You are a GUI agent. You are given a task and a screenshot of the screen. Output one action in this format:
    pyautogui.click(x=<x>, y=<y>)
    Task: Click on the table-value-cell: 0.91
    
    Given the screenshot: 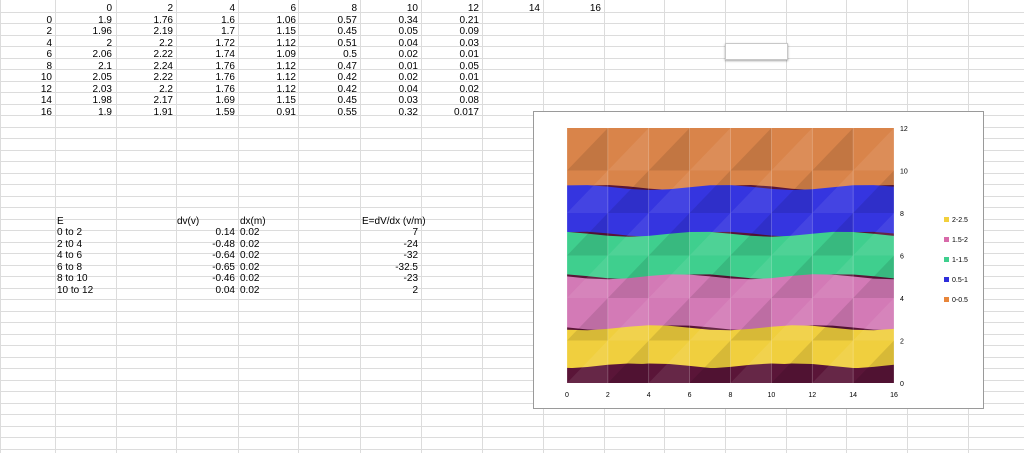 What is the action you would take?
    pyautogui.click(x=286, y=112)
    